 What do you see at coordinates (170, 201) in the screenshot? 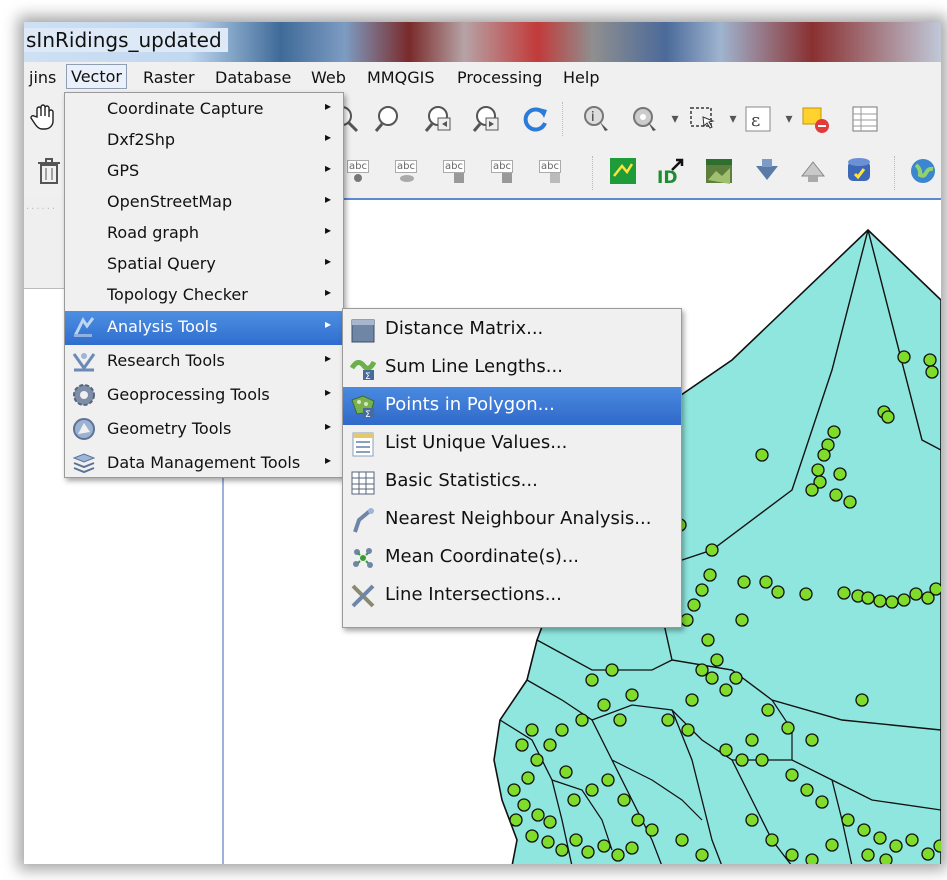
I see `menu-item-label: OpenStreetMap` at bounding box center [170, 201].